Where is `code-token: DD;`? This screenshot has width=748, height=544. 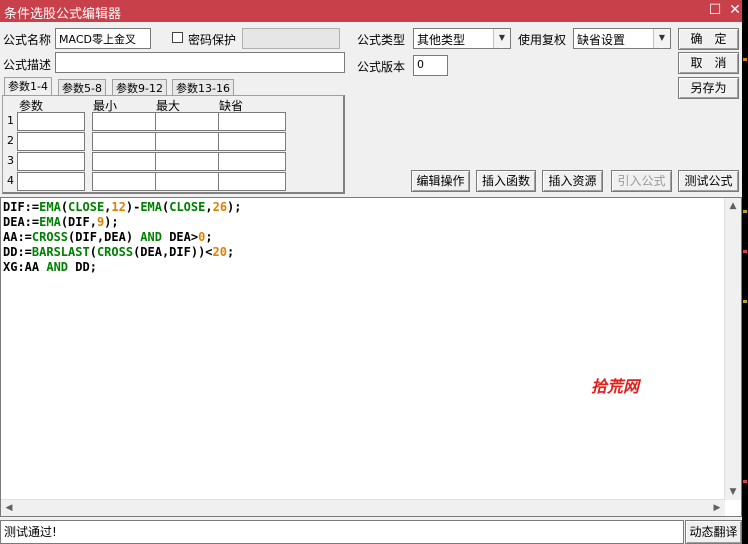
code-token: DD; is located at coordinates (82, 267).